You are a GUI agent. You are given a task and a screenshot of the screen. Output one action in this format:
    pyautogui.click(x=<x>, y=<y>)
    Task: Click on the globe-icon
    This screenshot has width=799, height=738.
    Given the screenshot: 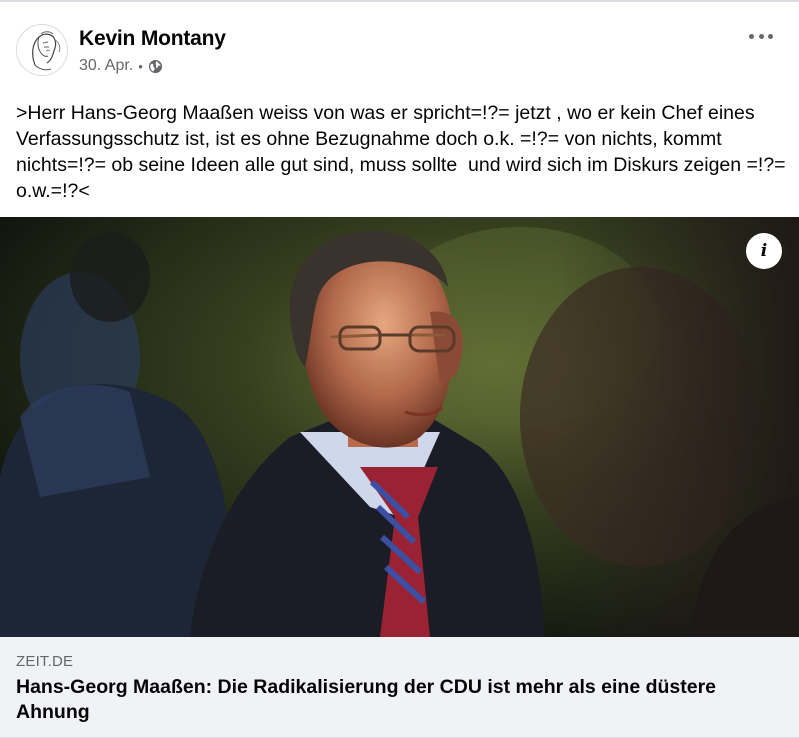 What is the action you would take?
    pyautogui.click(x=155, y=66)
    